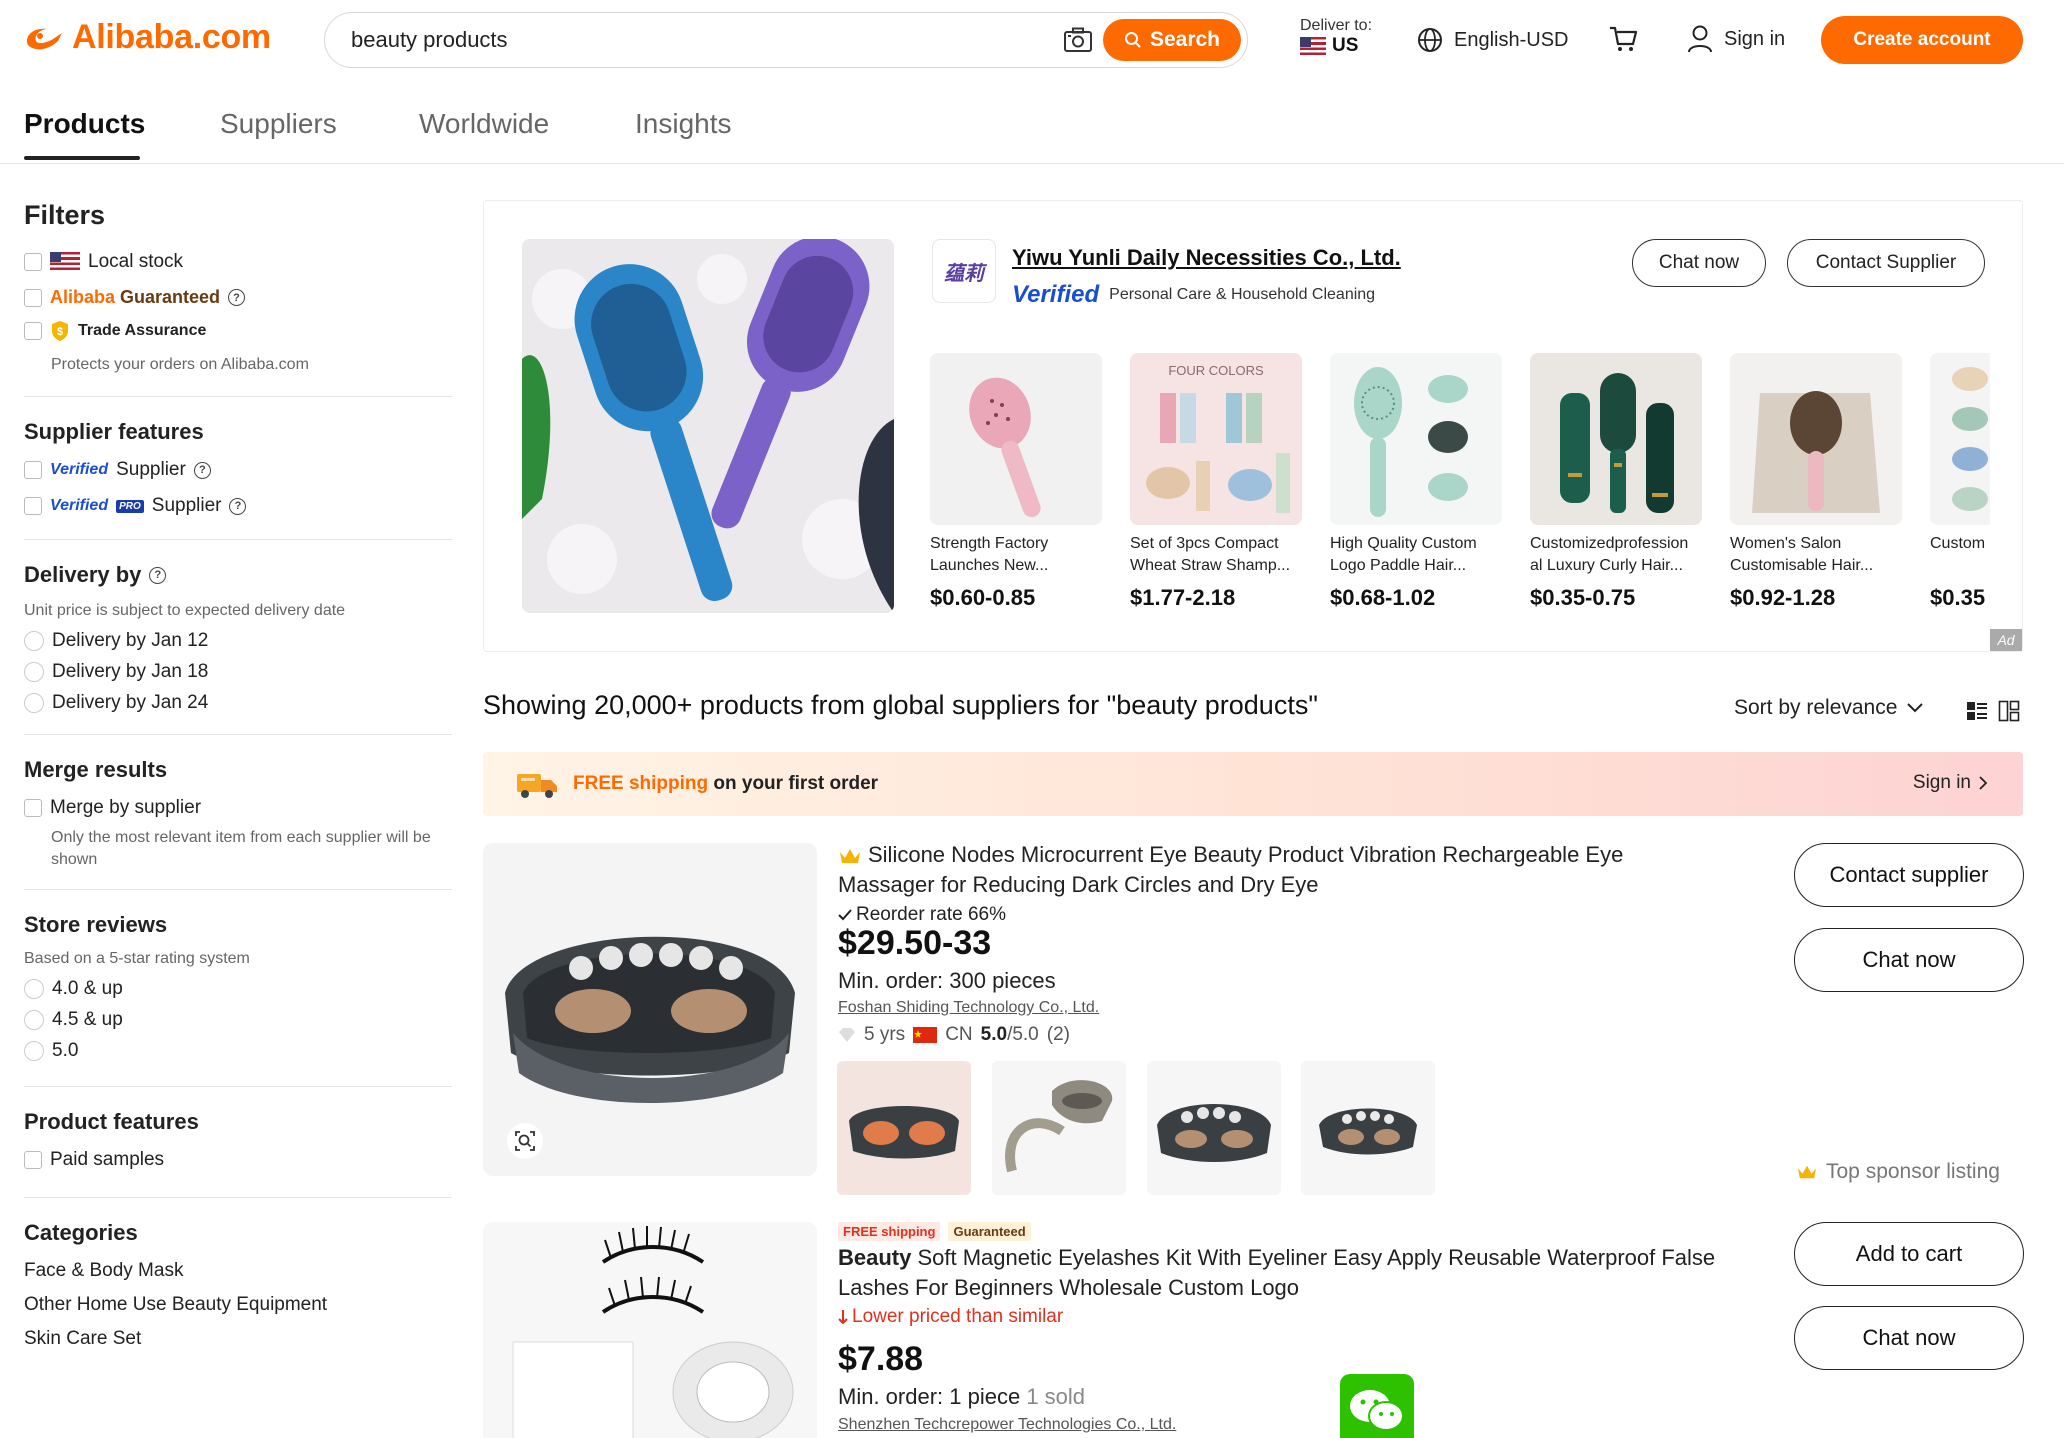  I want to click on sort-dropdown: Sort by relevance, so click(1829, 708).